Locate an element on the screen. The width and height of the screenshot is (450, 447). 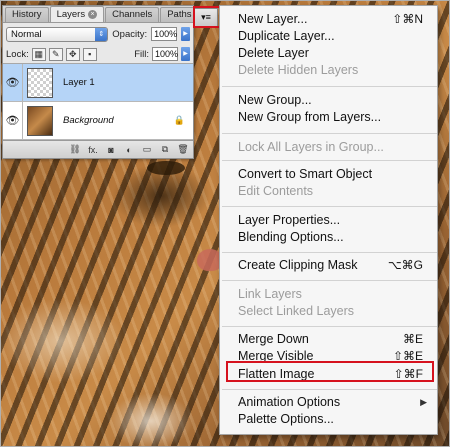
menu-item-label: Animation Options is located at coordinates (289, 402).